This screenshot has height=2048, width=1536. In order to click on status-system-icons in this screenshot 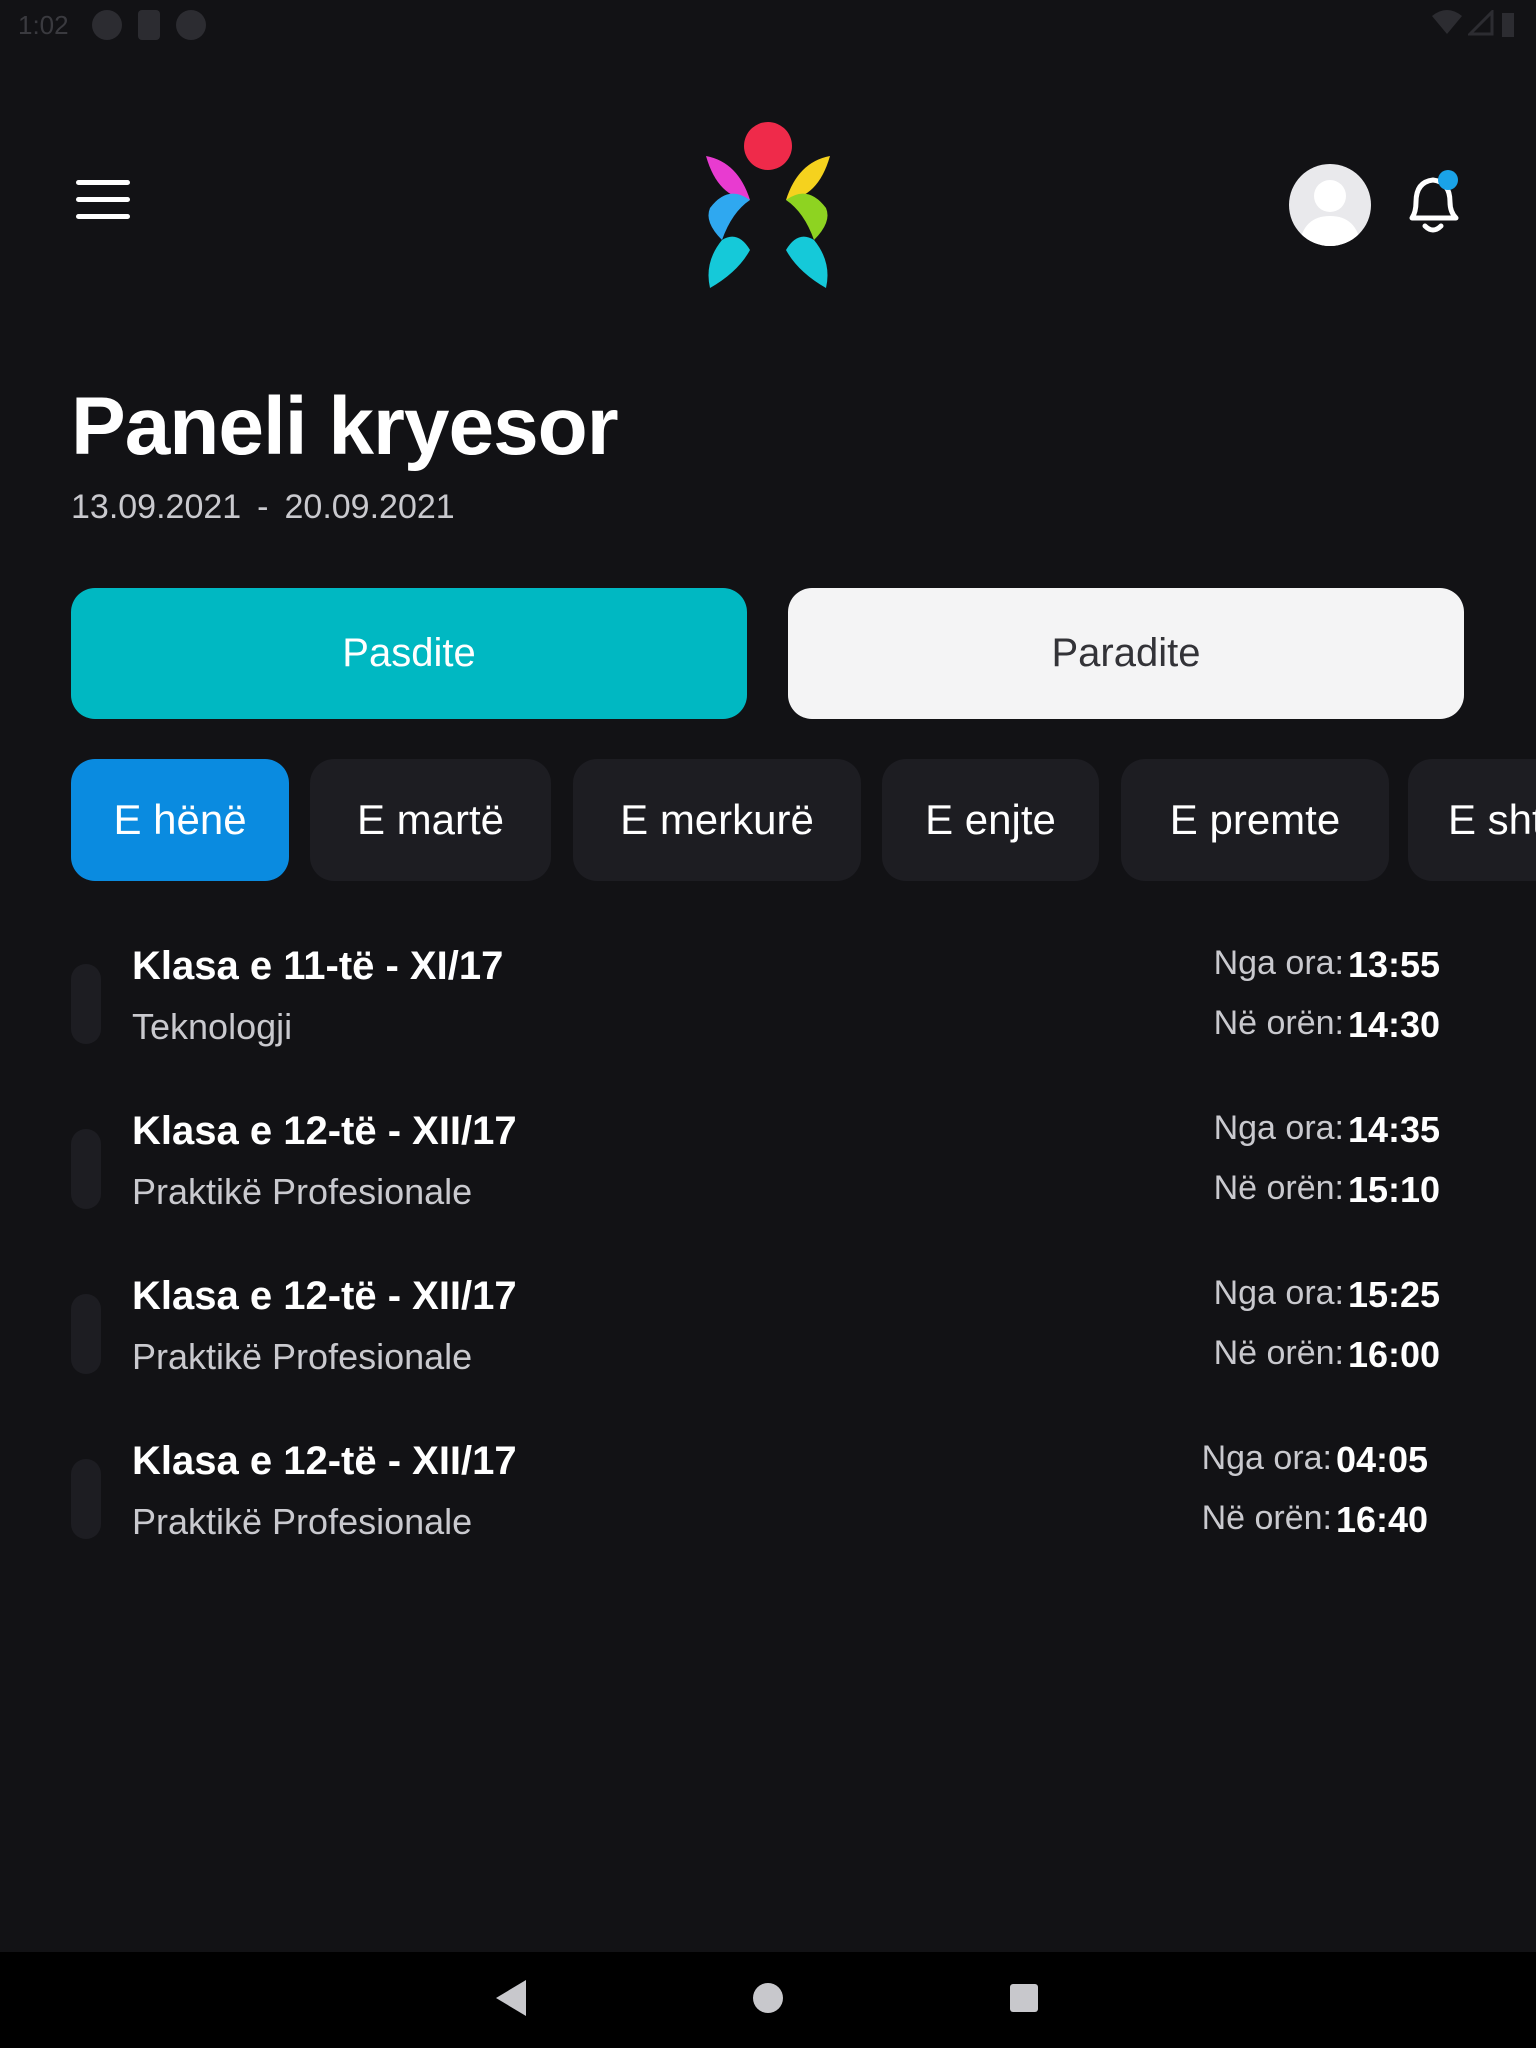, I will do `click(1474, 24)`.